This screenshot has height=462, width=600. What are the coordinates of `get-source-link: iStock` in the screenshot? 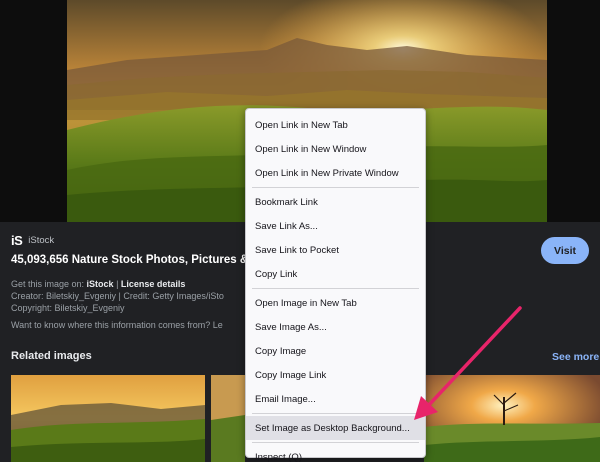 It's located at (100, 284).